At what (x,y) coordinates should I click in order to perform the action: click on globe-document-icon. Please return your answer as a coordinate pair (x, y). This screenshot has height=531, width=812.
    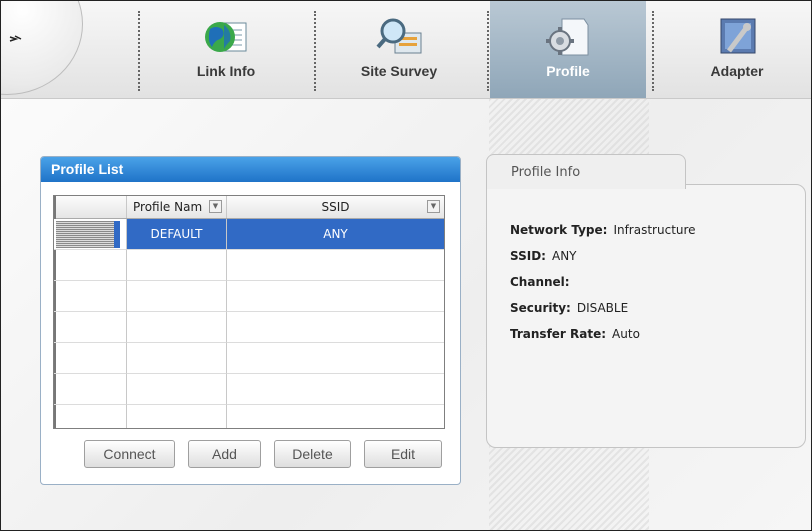
    Looking at the image, I should click on (226, 37).